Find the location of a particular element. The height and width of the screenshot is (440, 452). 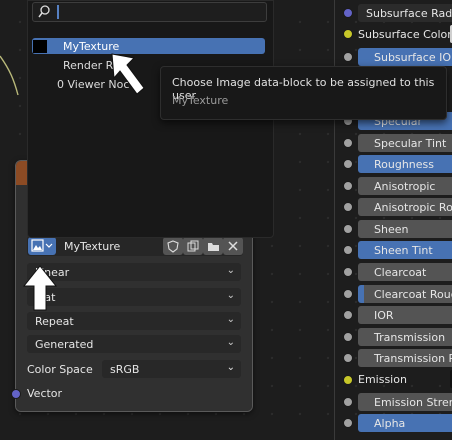

vector-input-label: Vector is located at coordinates (45, 393).